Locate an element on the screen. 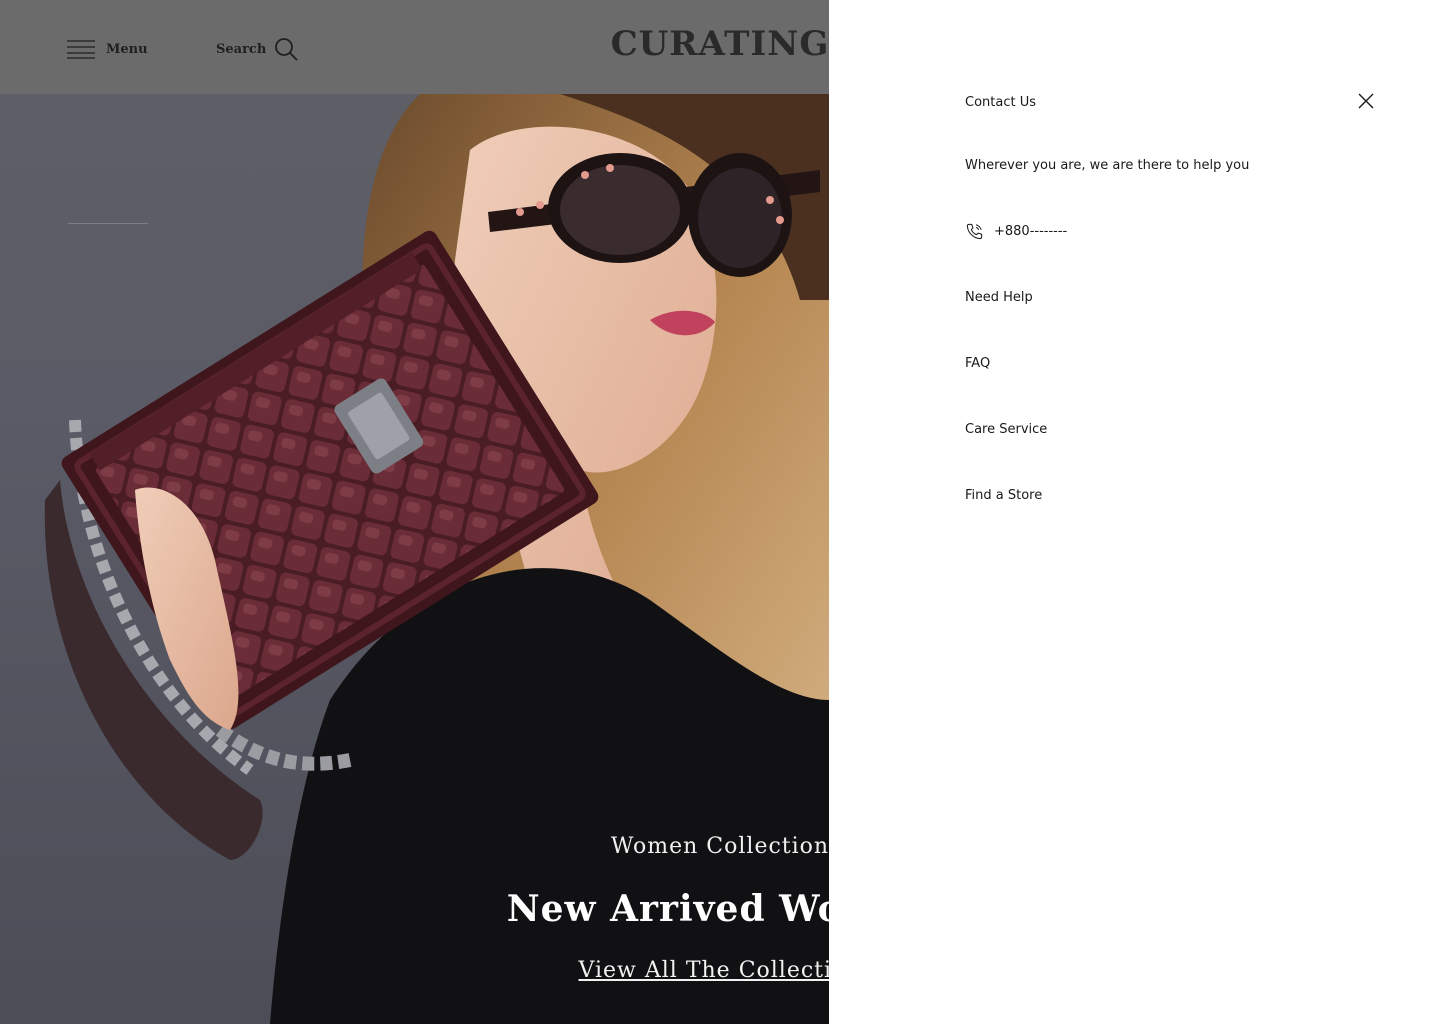  care-service-link: Care Service is located at coordinates (1006, 429).